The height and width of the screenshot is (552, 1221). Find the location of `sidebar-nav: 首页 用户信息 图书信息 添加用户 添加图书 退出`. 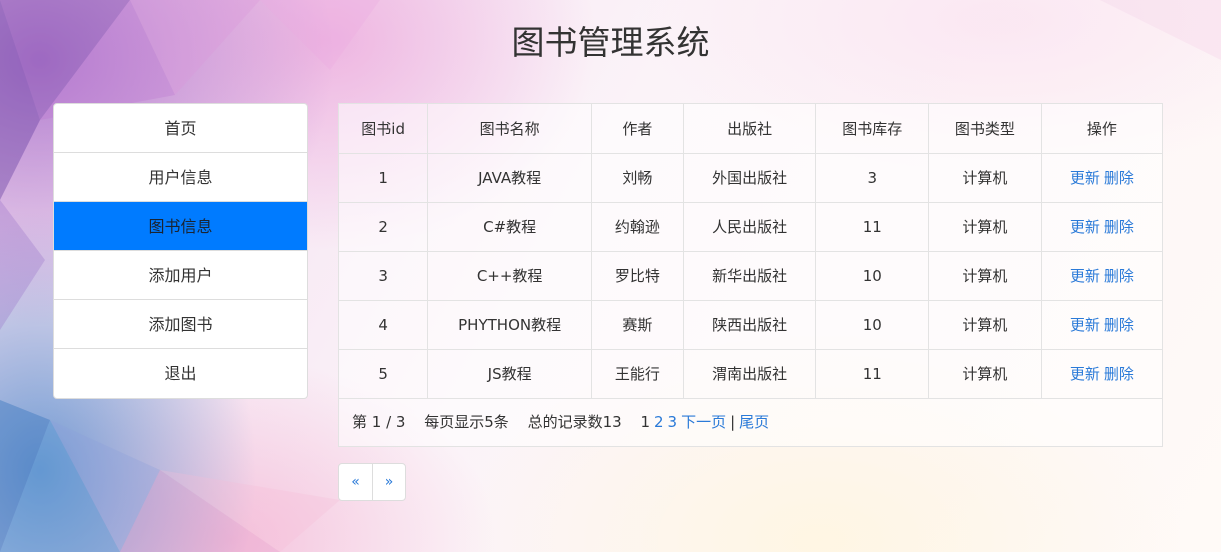

sidebar-nav: 首页 用户信息 图书信息 添加用户 添加图书 退出 is located at coordinates (180, 251).